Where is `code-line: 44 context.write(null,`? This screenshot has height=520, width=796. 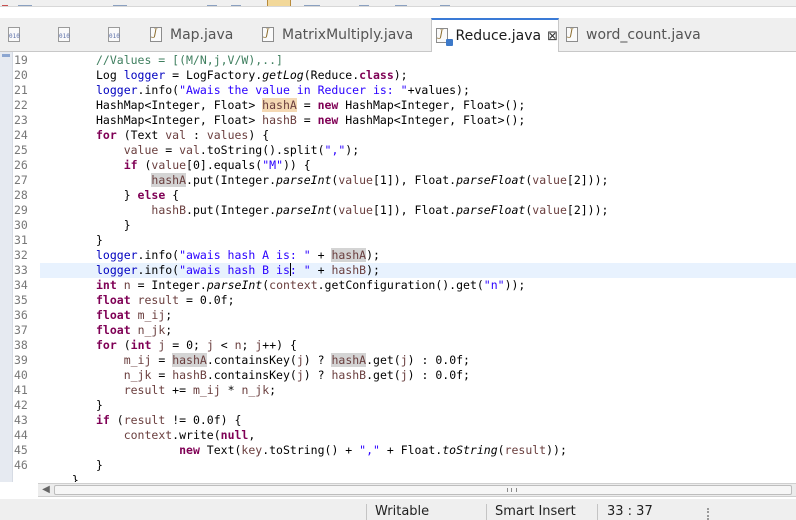 code-line: 44 context.write(null, is located at coordinates (398, 435).